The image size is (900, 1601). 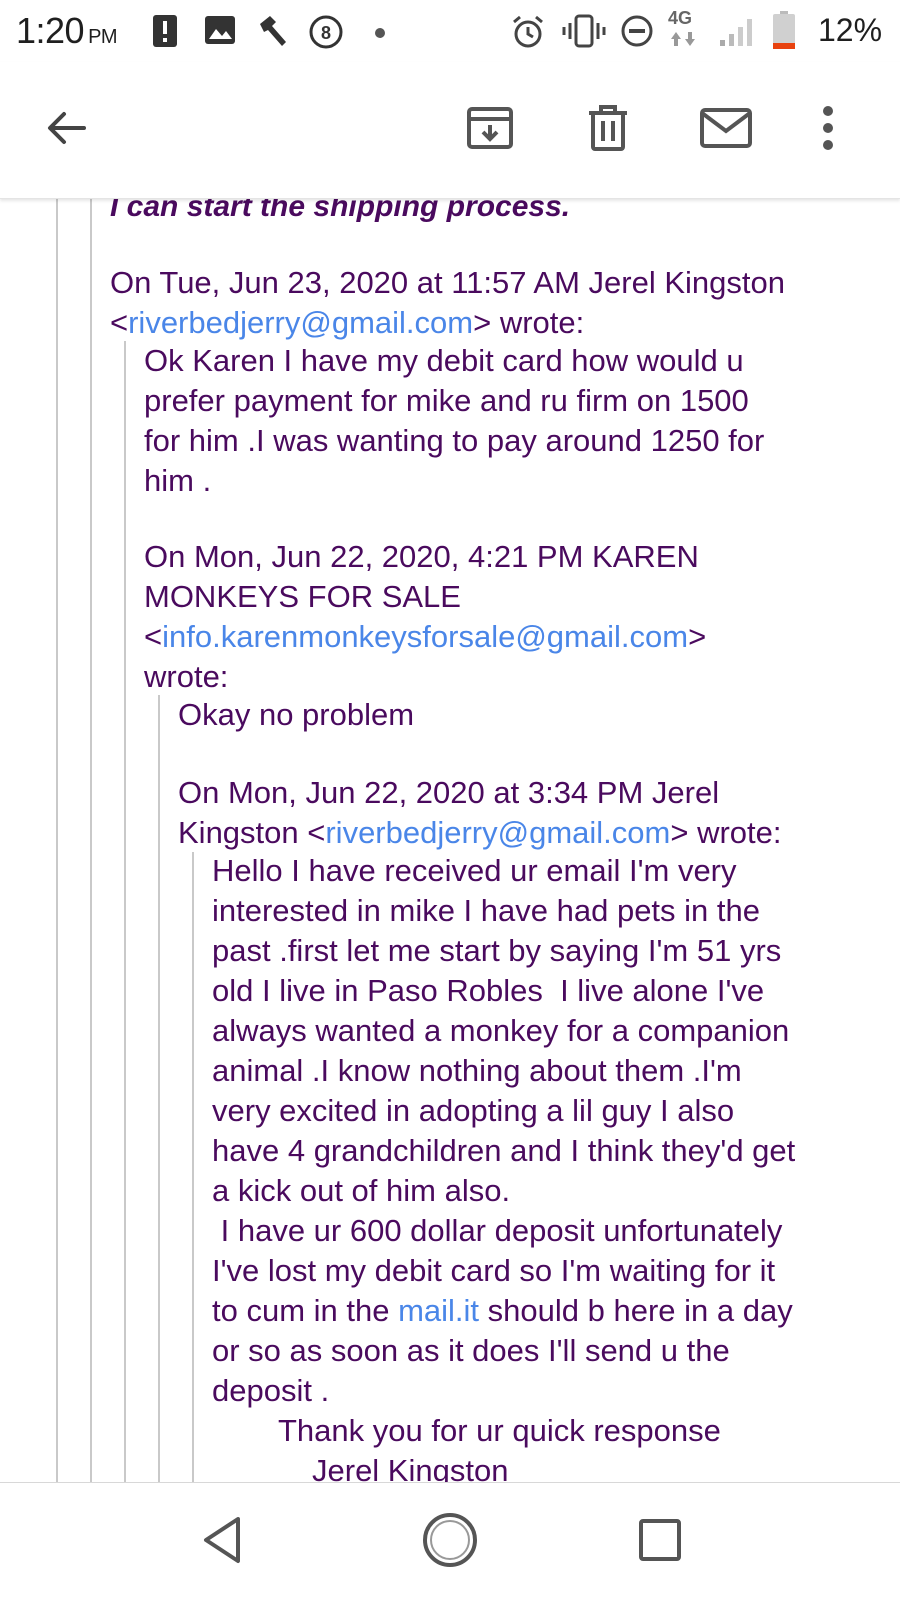 I want to click on message-line: a kick out of him also., so click(x=361, y=1190).